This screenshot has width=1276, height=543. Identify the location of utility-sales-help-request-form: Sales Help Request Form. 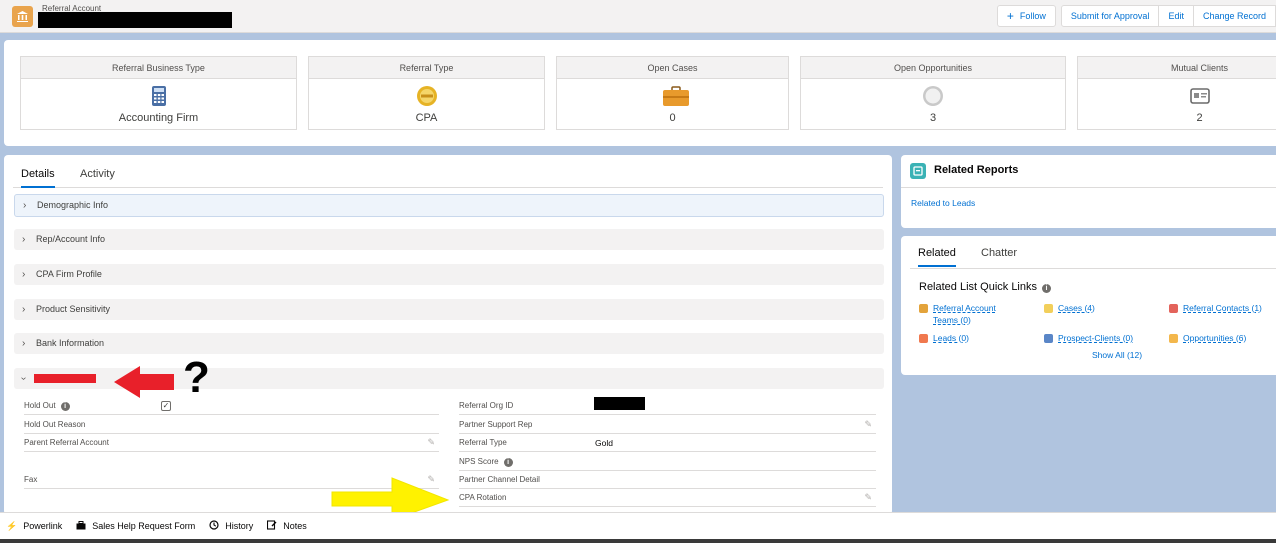
(136, 526).